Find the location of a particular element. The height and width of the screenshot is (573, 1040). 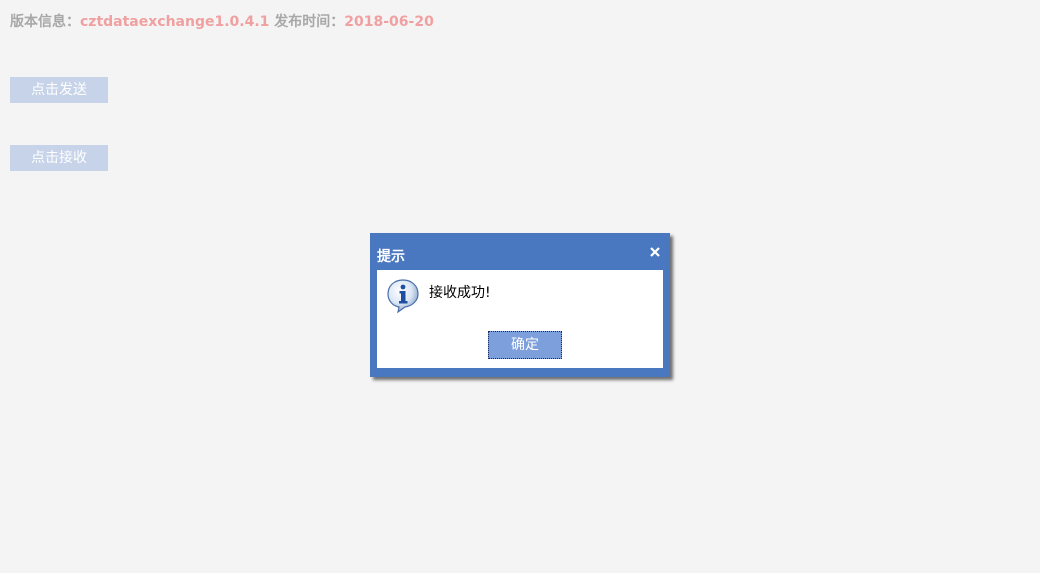

version-value: cztdataexchange1.0.4.1 is located at coordinates (175, 22).